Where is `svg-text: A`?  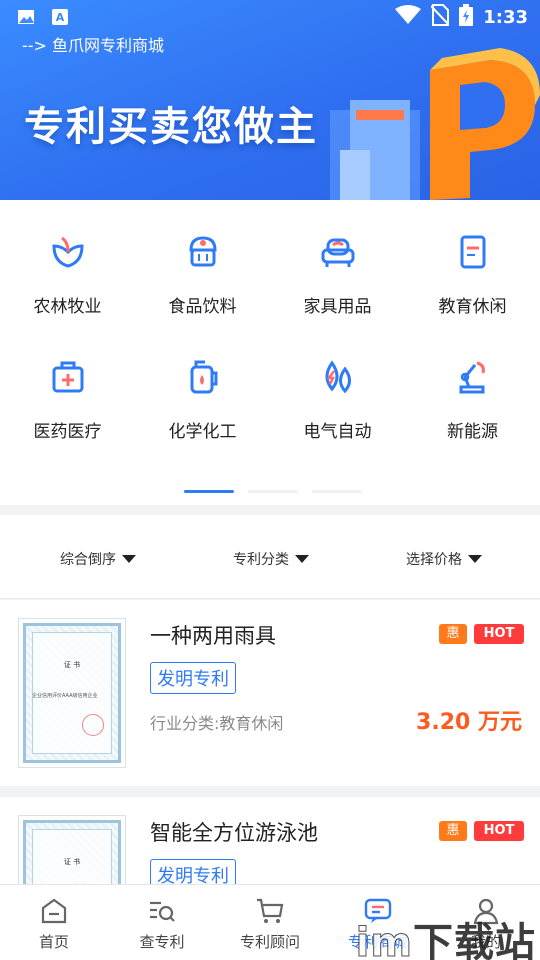
svg-text: A is located at coordinates (60, 17).